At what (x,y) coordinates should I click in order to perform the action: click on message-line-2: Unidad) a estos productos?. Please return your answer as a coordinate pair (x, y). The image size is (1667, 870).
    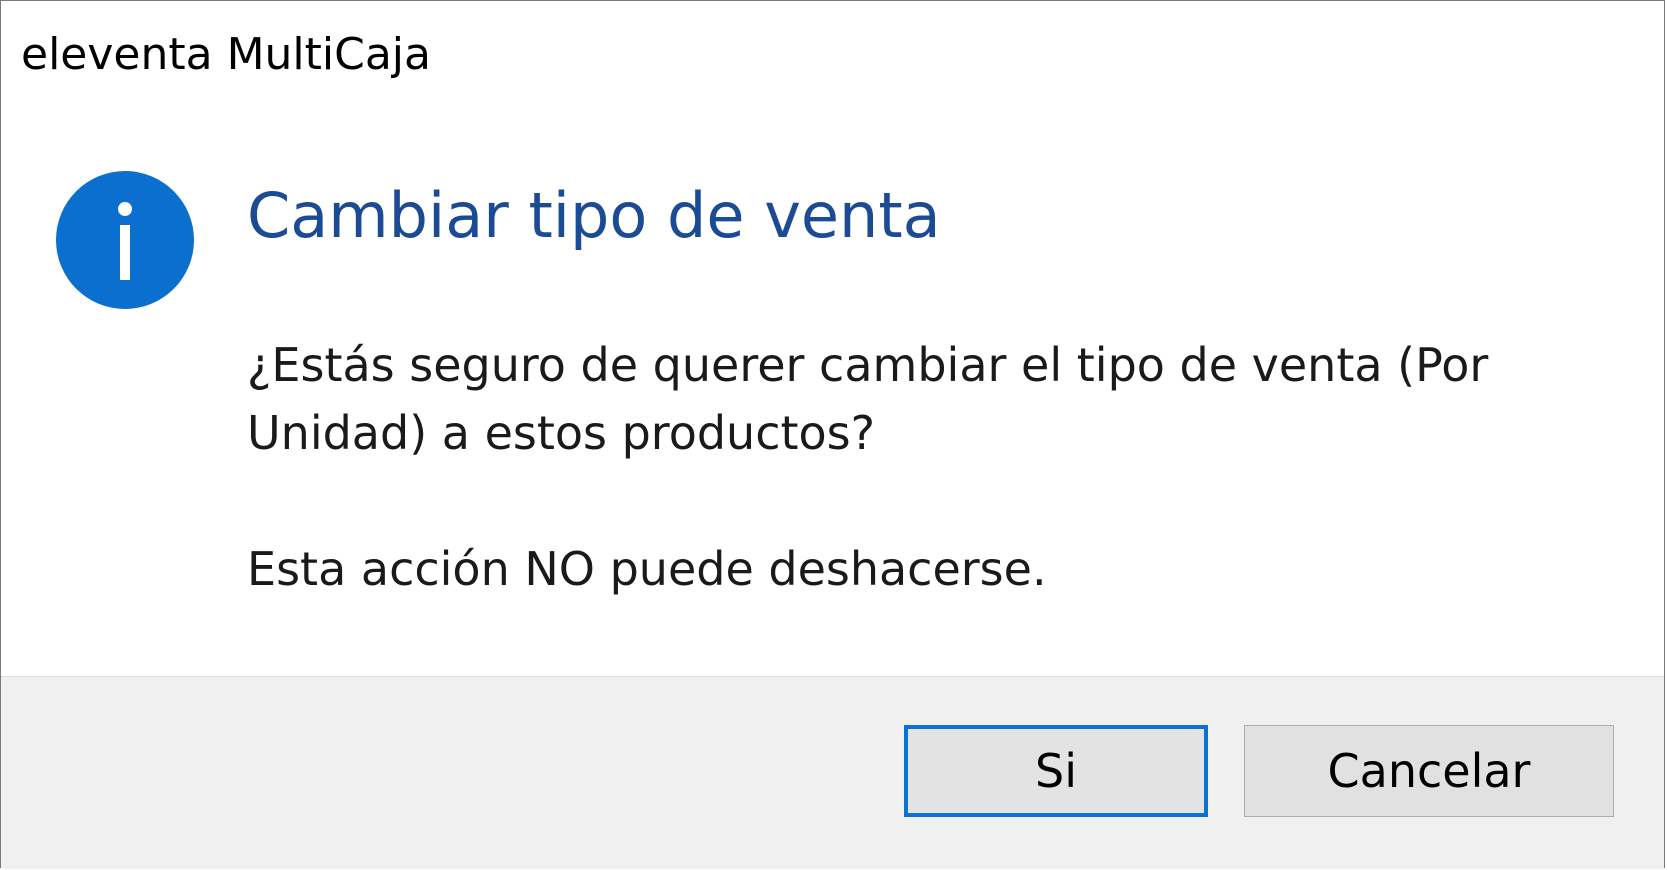
    Looking at the image, I should click on (561, 433).